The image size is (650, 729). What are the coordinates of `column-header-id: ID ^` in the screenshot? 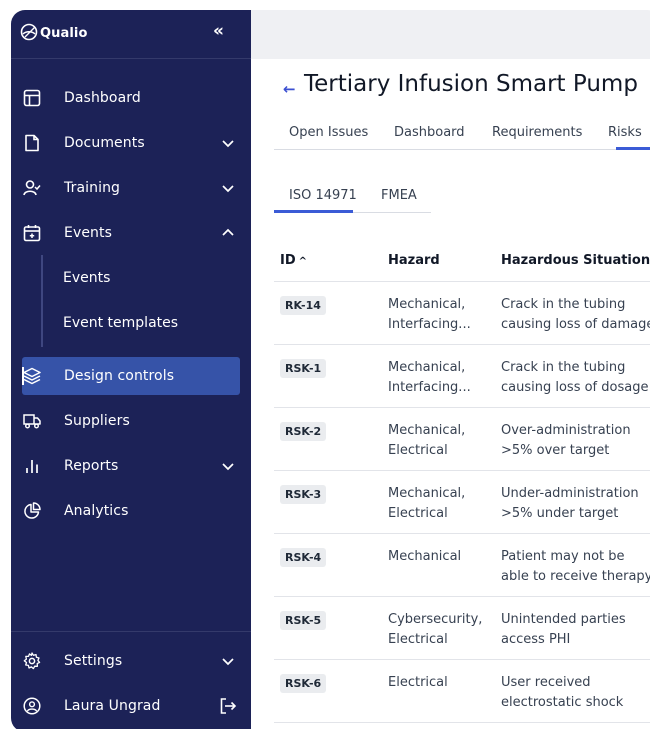 It's located at (293, 260).